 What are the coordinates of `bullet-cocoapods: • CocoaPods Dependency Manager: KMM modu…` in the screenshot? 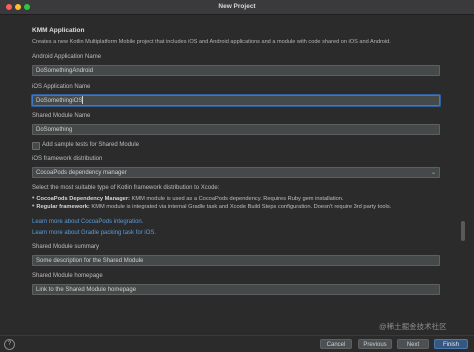 It's located at (188, 198).